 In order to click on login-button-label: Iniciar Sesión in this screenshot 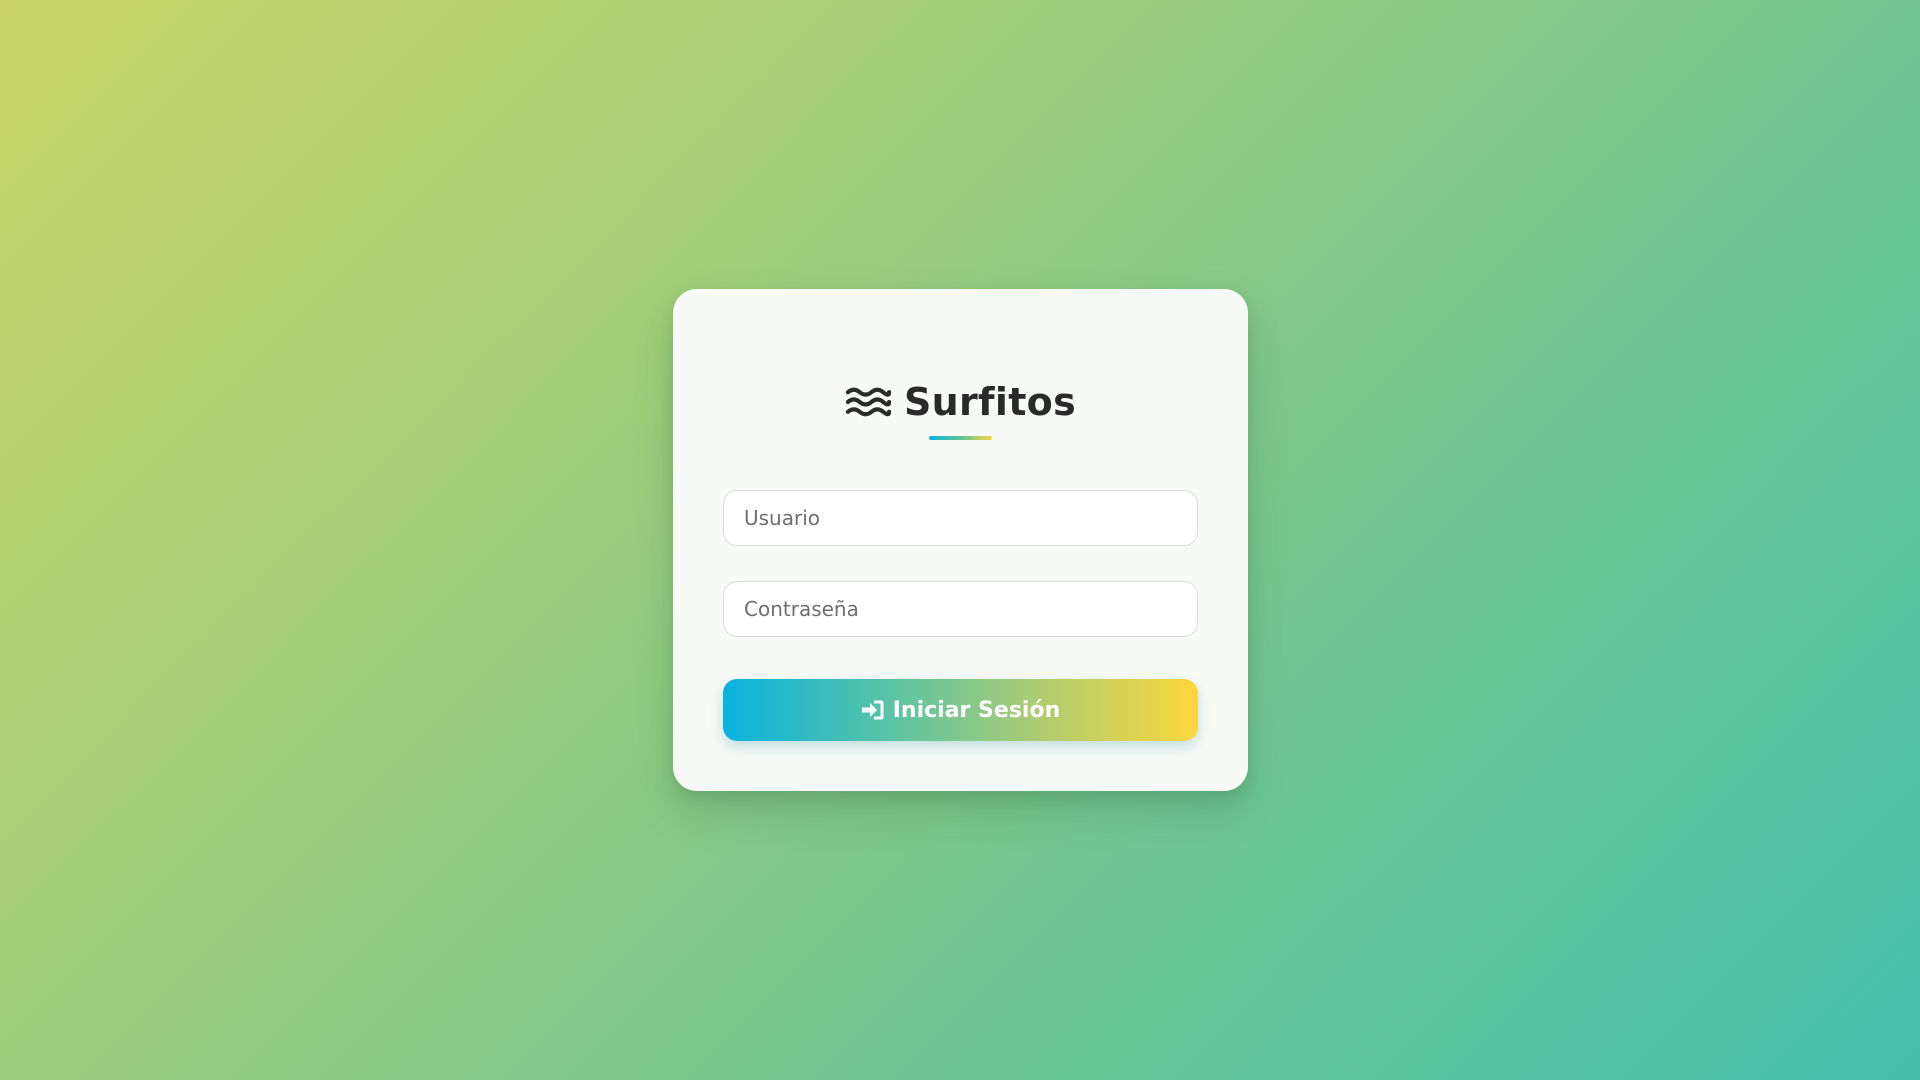, I will do `click(976, 710)`.